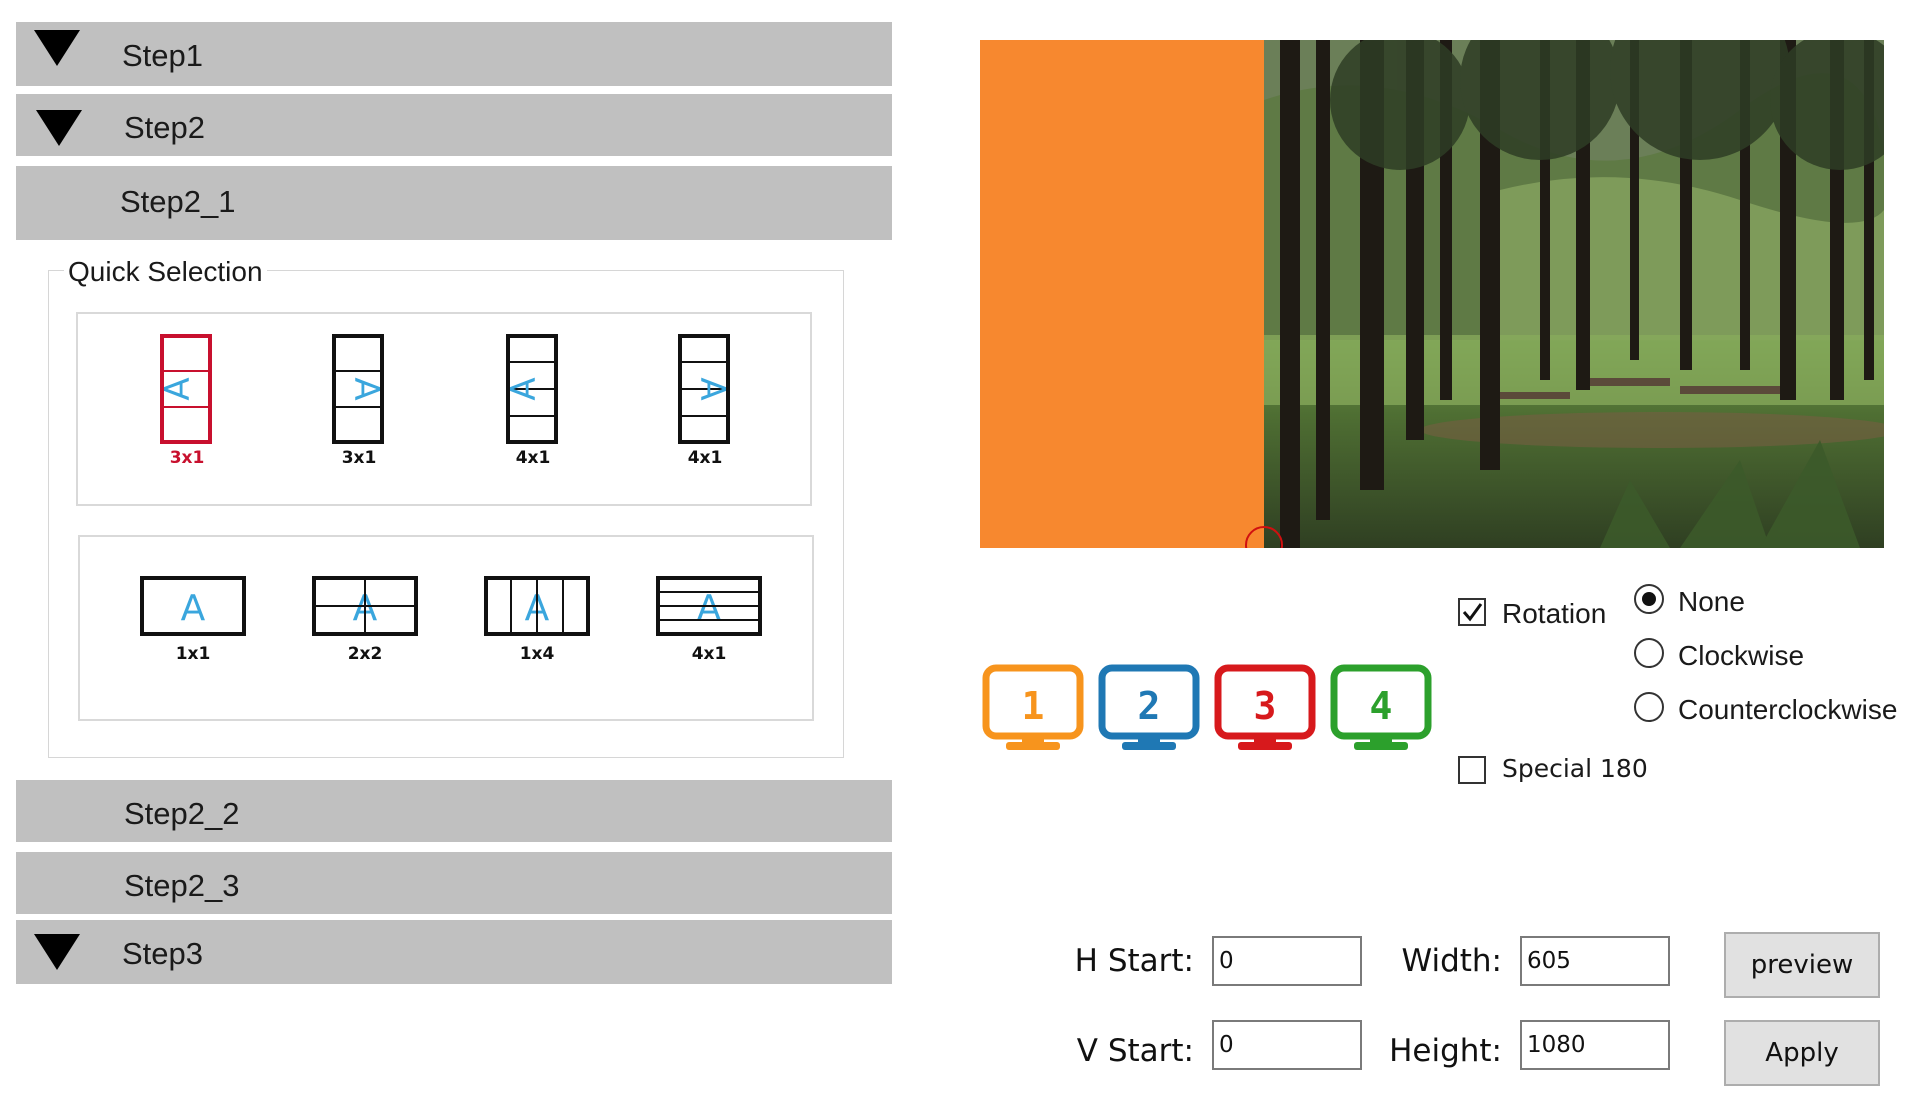 The height and width of the screenshot is (1110, 1918). I want to click on special-180-checkbox, so click(1472, 770).